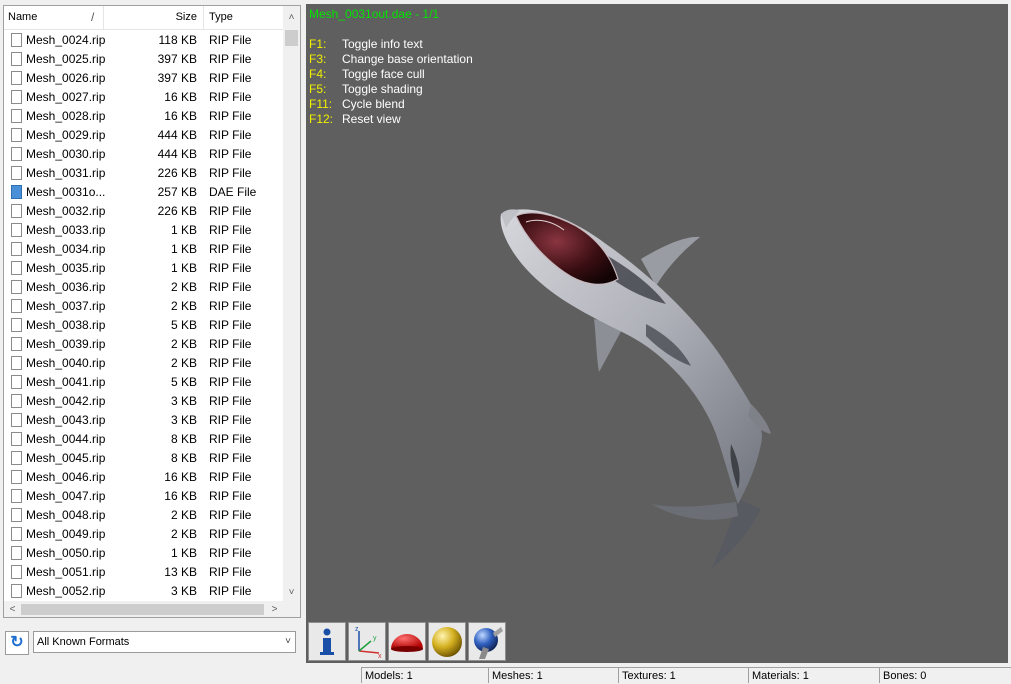  Describe the element at coordinates (66, 496) in the screenshot. I see `file-name: Mesh_0047.rip` at that location.